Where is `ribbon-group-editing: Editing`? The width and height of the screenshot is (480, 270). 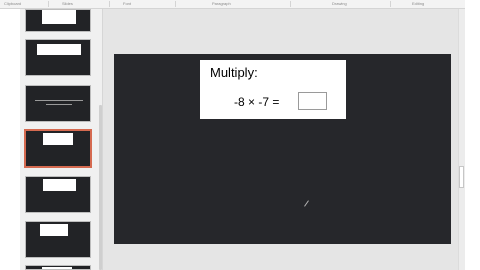
ribbon-group-editing: Editing is located at coordinates (418, 3).